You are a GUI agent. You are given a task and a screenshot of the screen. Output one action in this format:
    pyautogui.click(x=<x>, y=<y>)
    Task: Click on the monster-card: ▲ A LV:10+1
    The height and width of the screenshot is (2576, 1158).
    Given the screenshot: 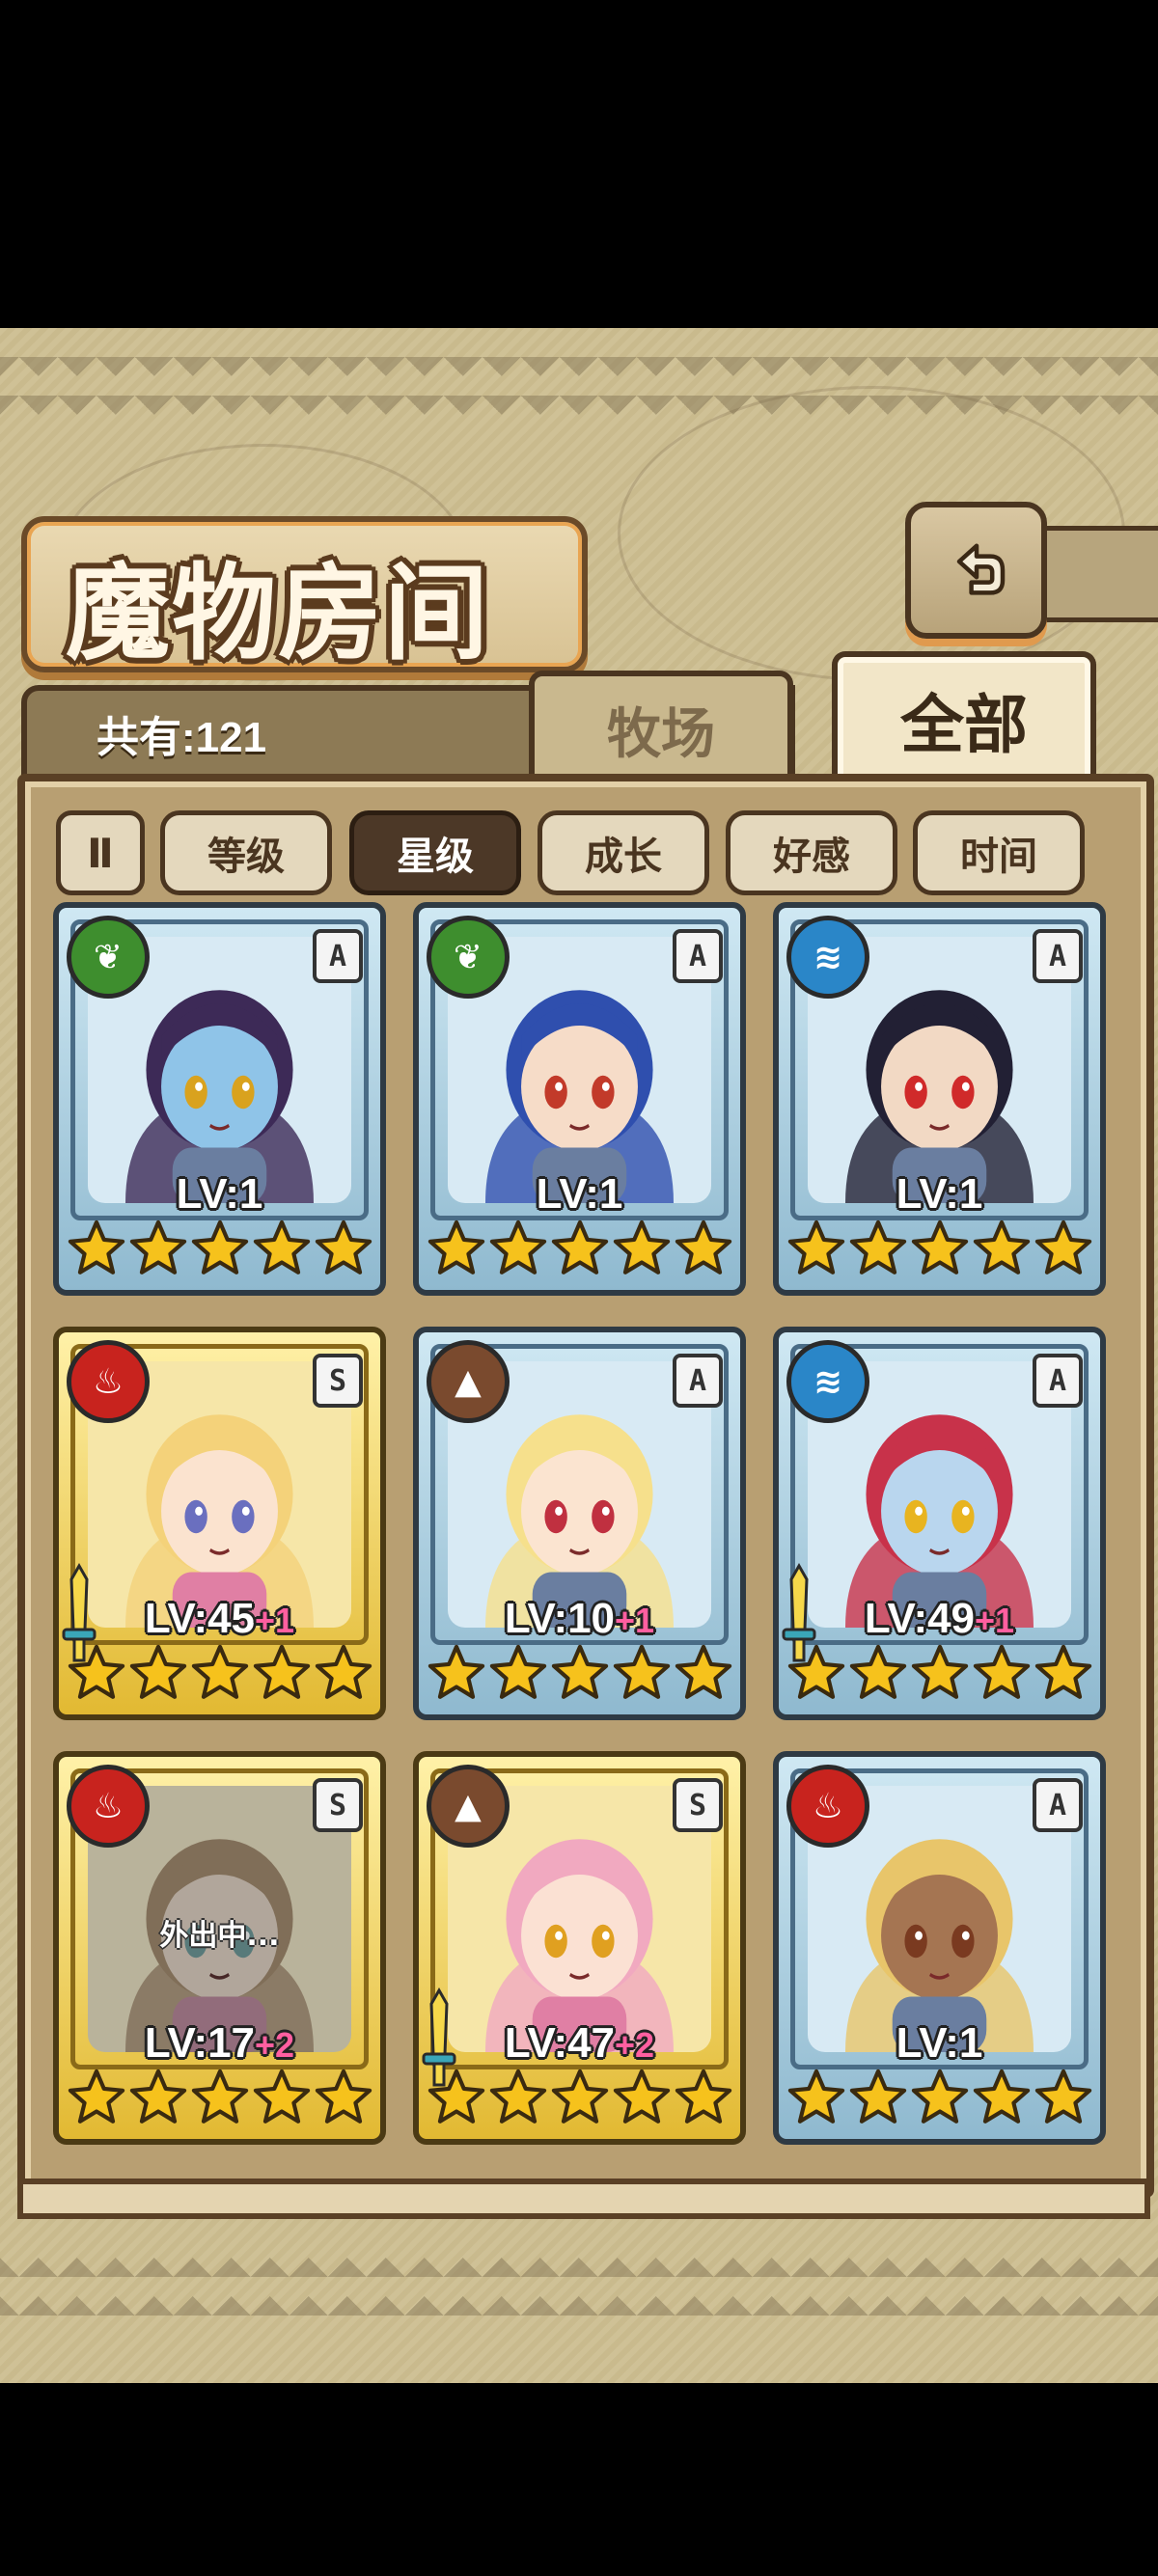 What is the action you would take?
    pyautogui.click(x=579, y=1523)
    